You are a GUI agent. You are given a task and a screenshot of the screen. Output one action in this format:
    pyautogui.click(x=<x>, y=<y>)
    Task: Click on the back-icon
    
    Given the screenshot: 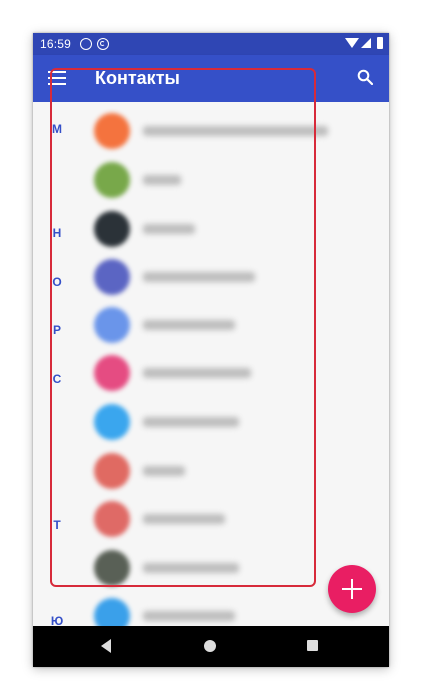 What is the action you would take?
    pyautogui.click(x=106, y=646)
    